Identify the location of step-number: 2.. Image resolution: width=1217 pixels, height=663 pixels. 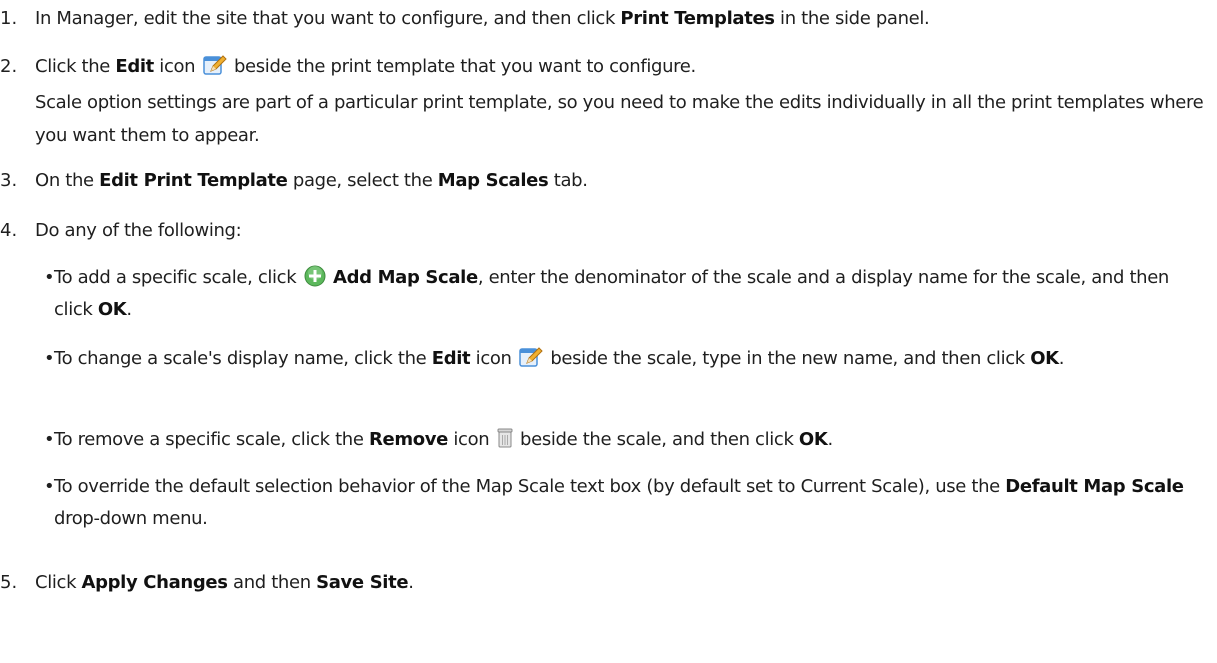
(9, 66).